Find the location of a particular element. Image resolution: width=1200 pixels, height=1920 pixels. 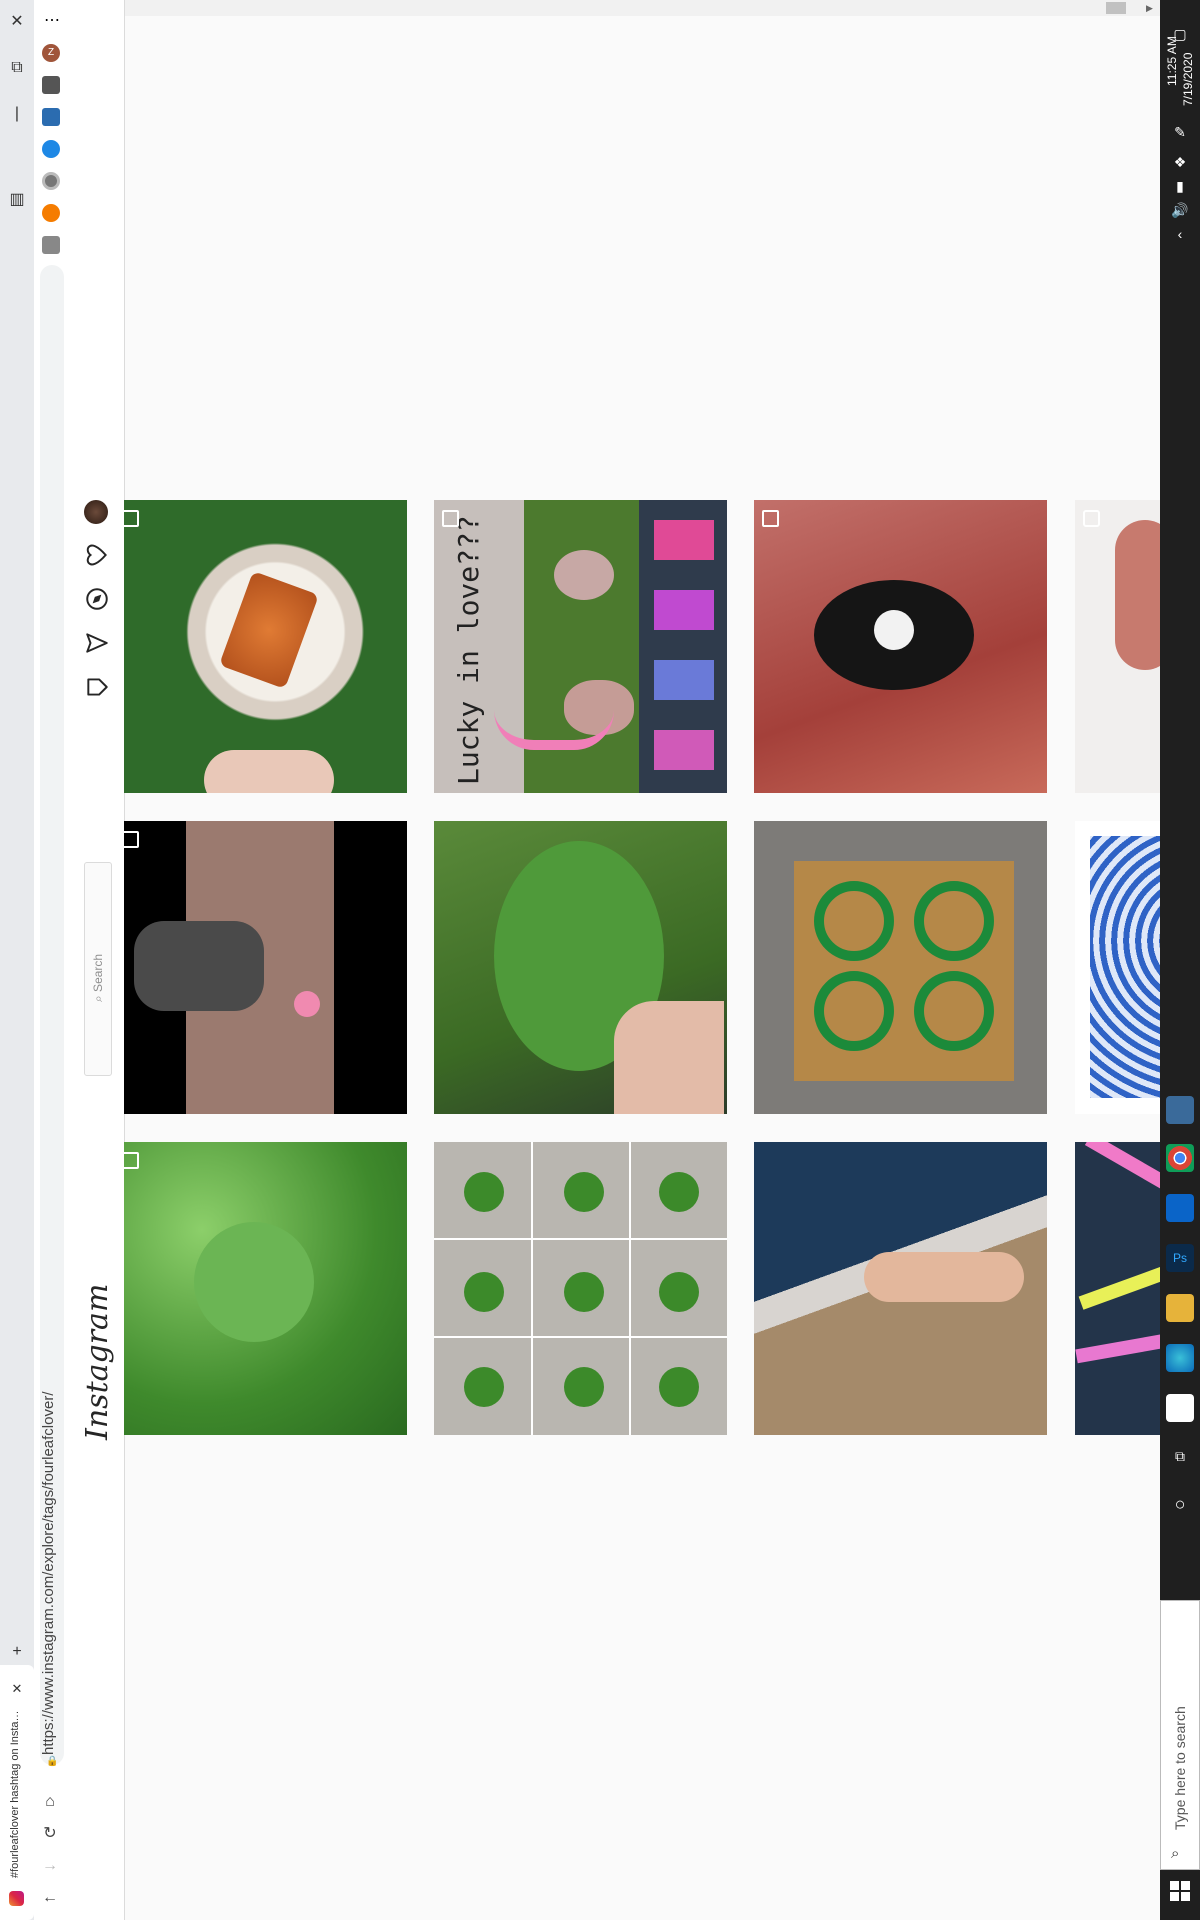

task-view-icon: ⧉ is located at coordinates (1180, 1456).